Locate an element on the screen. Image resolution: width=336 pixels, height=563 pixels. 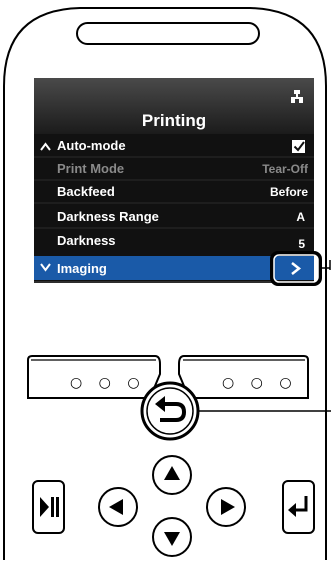
softkey-right-label: ○ ○ ○ is located at coordinates (260, 383).